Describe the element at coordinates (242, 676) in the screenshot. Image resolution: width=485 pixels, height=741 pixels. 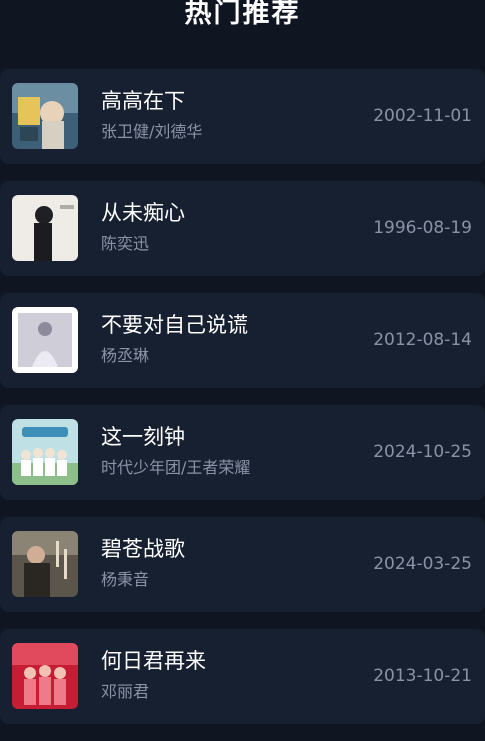
I see `song-item: 何日君再来 邓丽君 2013-10-21` at that location.